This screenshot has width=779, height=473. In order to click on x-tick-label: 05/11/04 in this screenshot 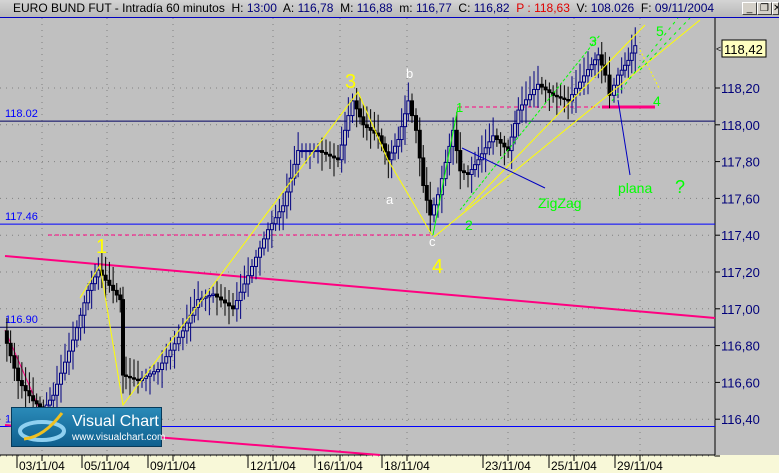, I will do `click(107, 466)`.